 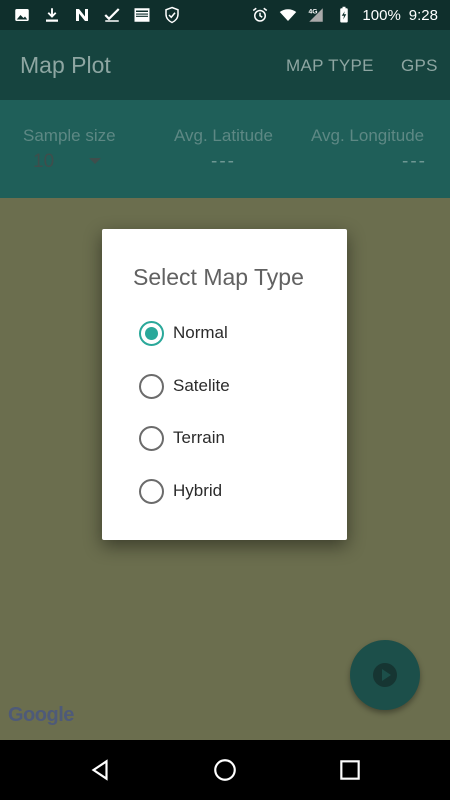 What do you see at coordinates (41, 715) in the screenshot?
I see `google-logo: Google` at bounding box center [41, 715].